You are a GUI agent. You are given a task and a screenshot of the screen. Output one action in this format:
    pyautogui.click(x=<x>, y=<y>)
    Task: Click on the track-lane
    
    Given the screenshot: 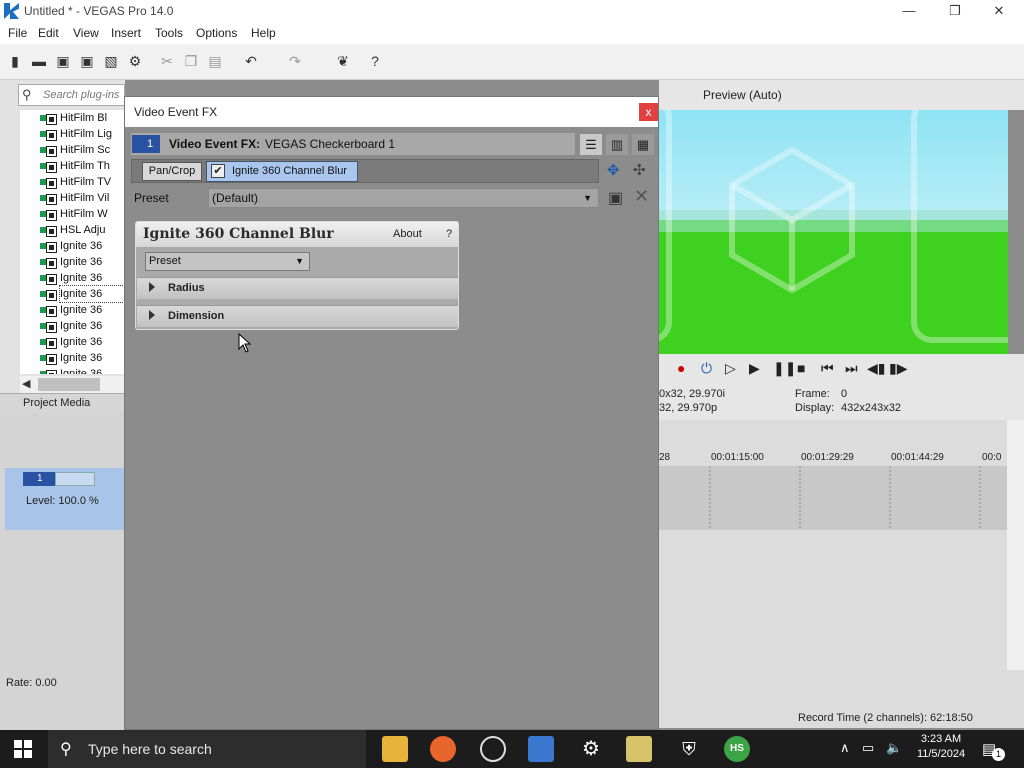 What is the action you would take?
    pyautogui.click(x=833, y=498)
    